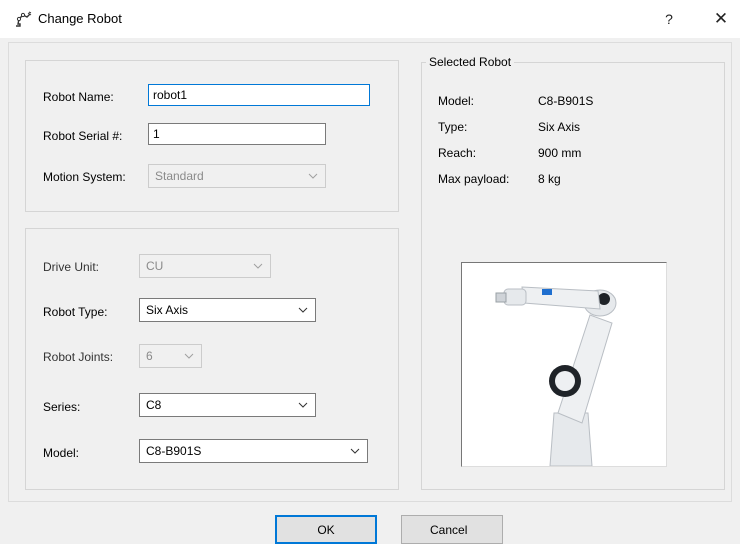  Describe the element at coordinates (75, 312) in the screenshot. I see `robot-type-label: Robot Type:` at that location.